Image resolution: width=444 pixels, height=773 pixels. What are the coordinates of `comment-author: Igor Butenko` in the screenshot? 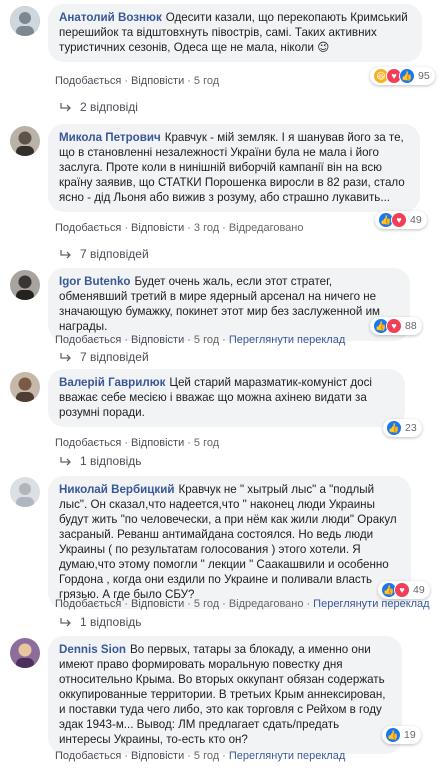 It's located at (95, 281).